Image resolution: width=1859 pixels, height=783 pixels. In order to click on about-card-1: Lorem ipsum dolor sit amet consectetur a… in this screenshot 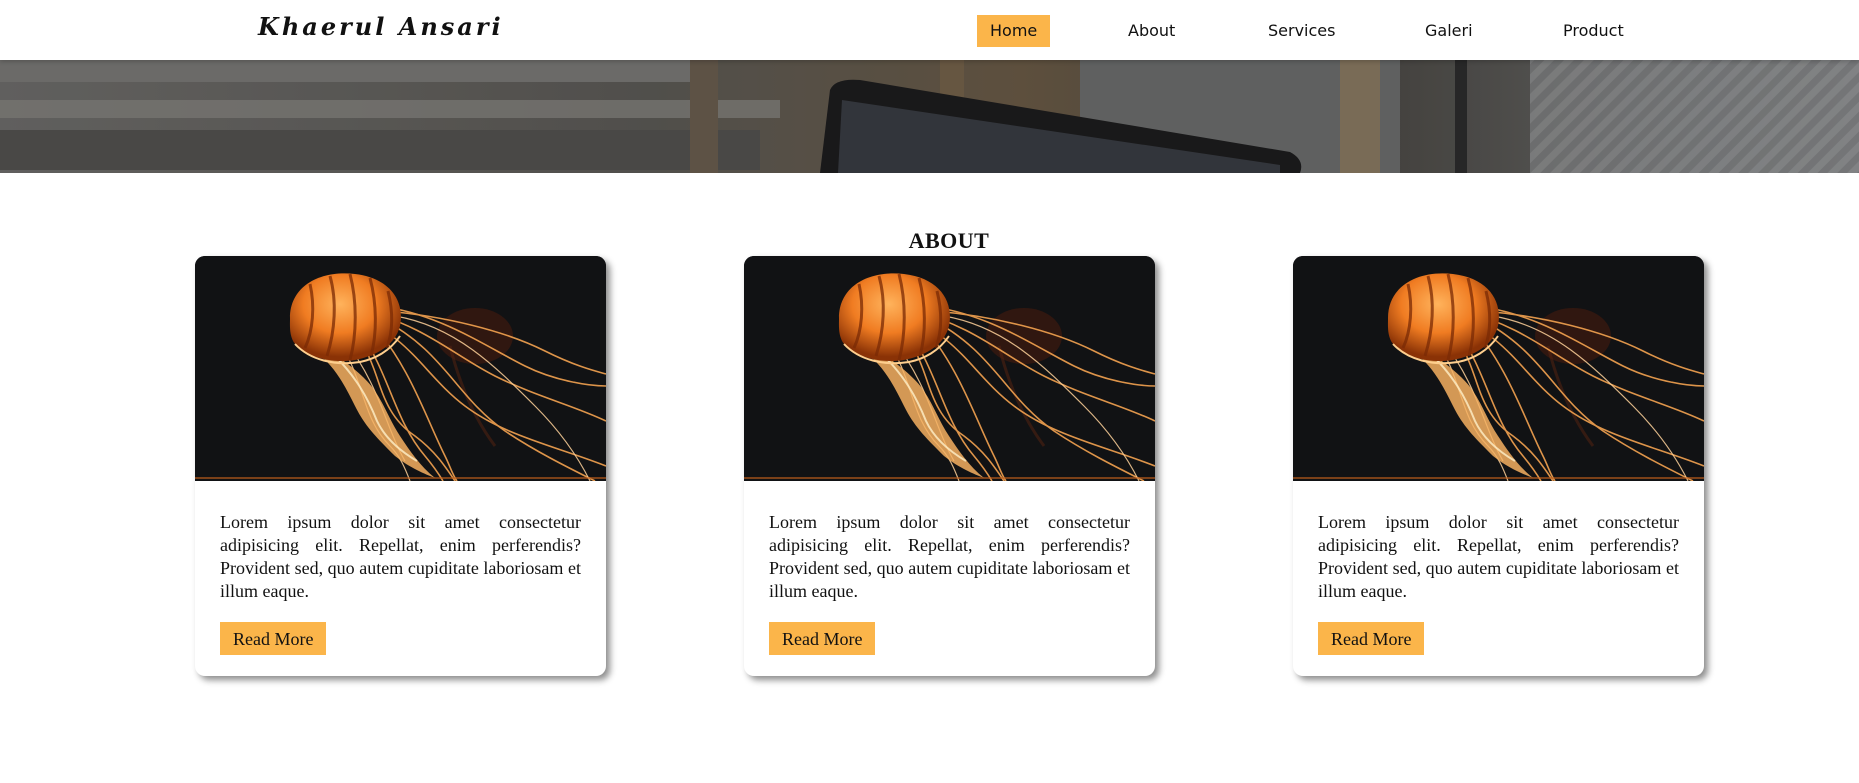, I will do `click(400, 466)`.